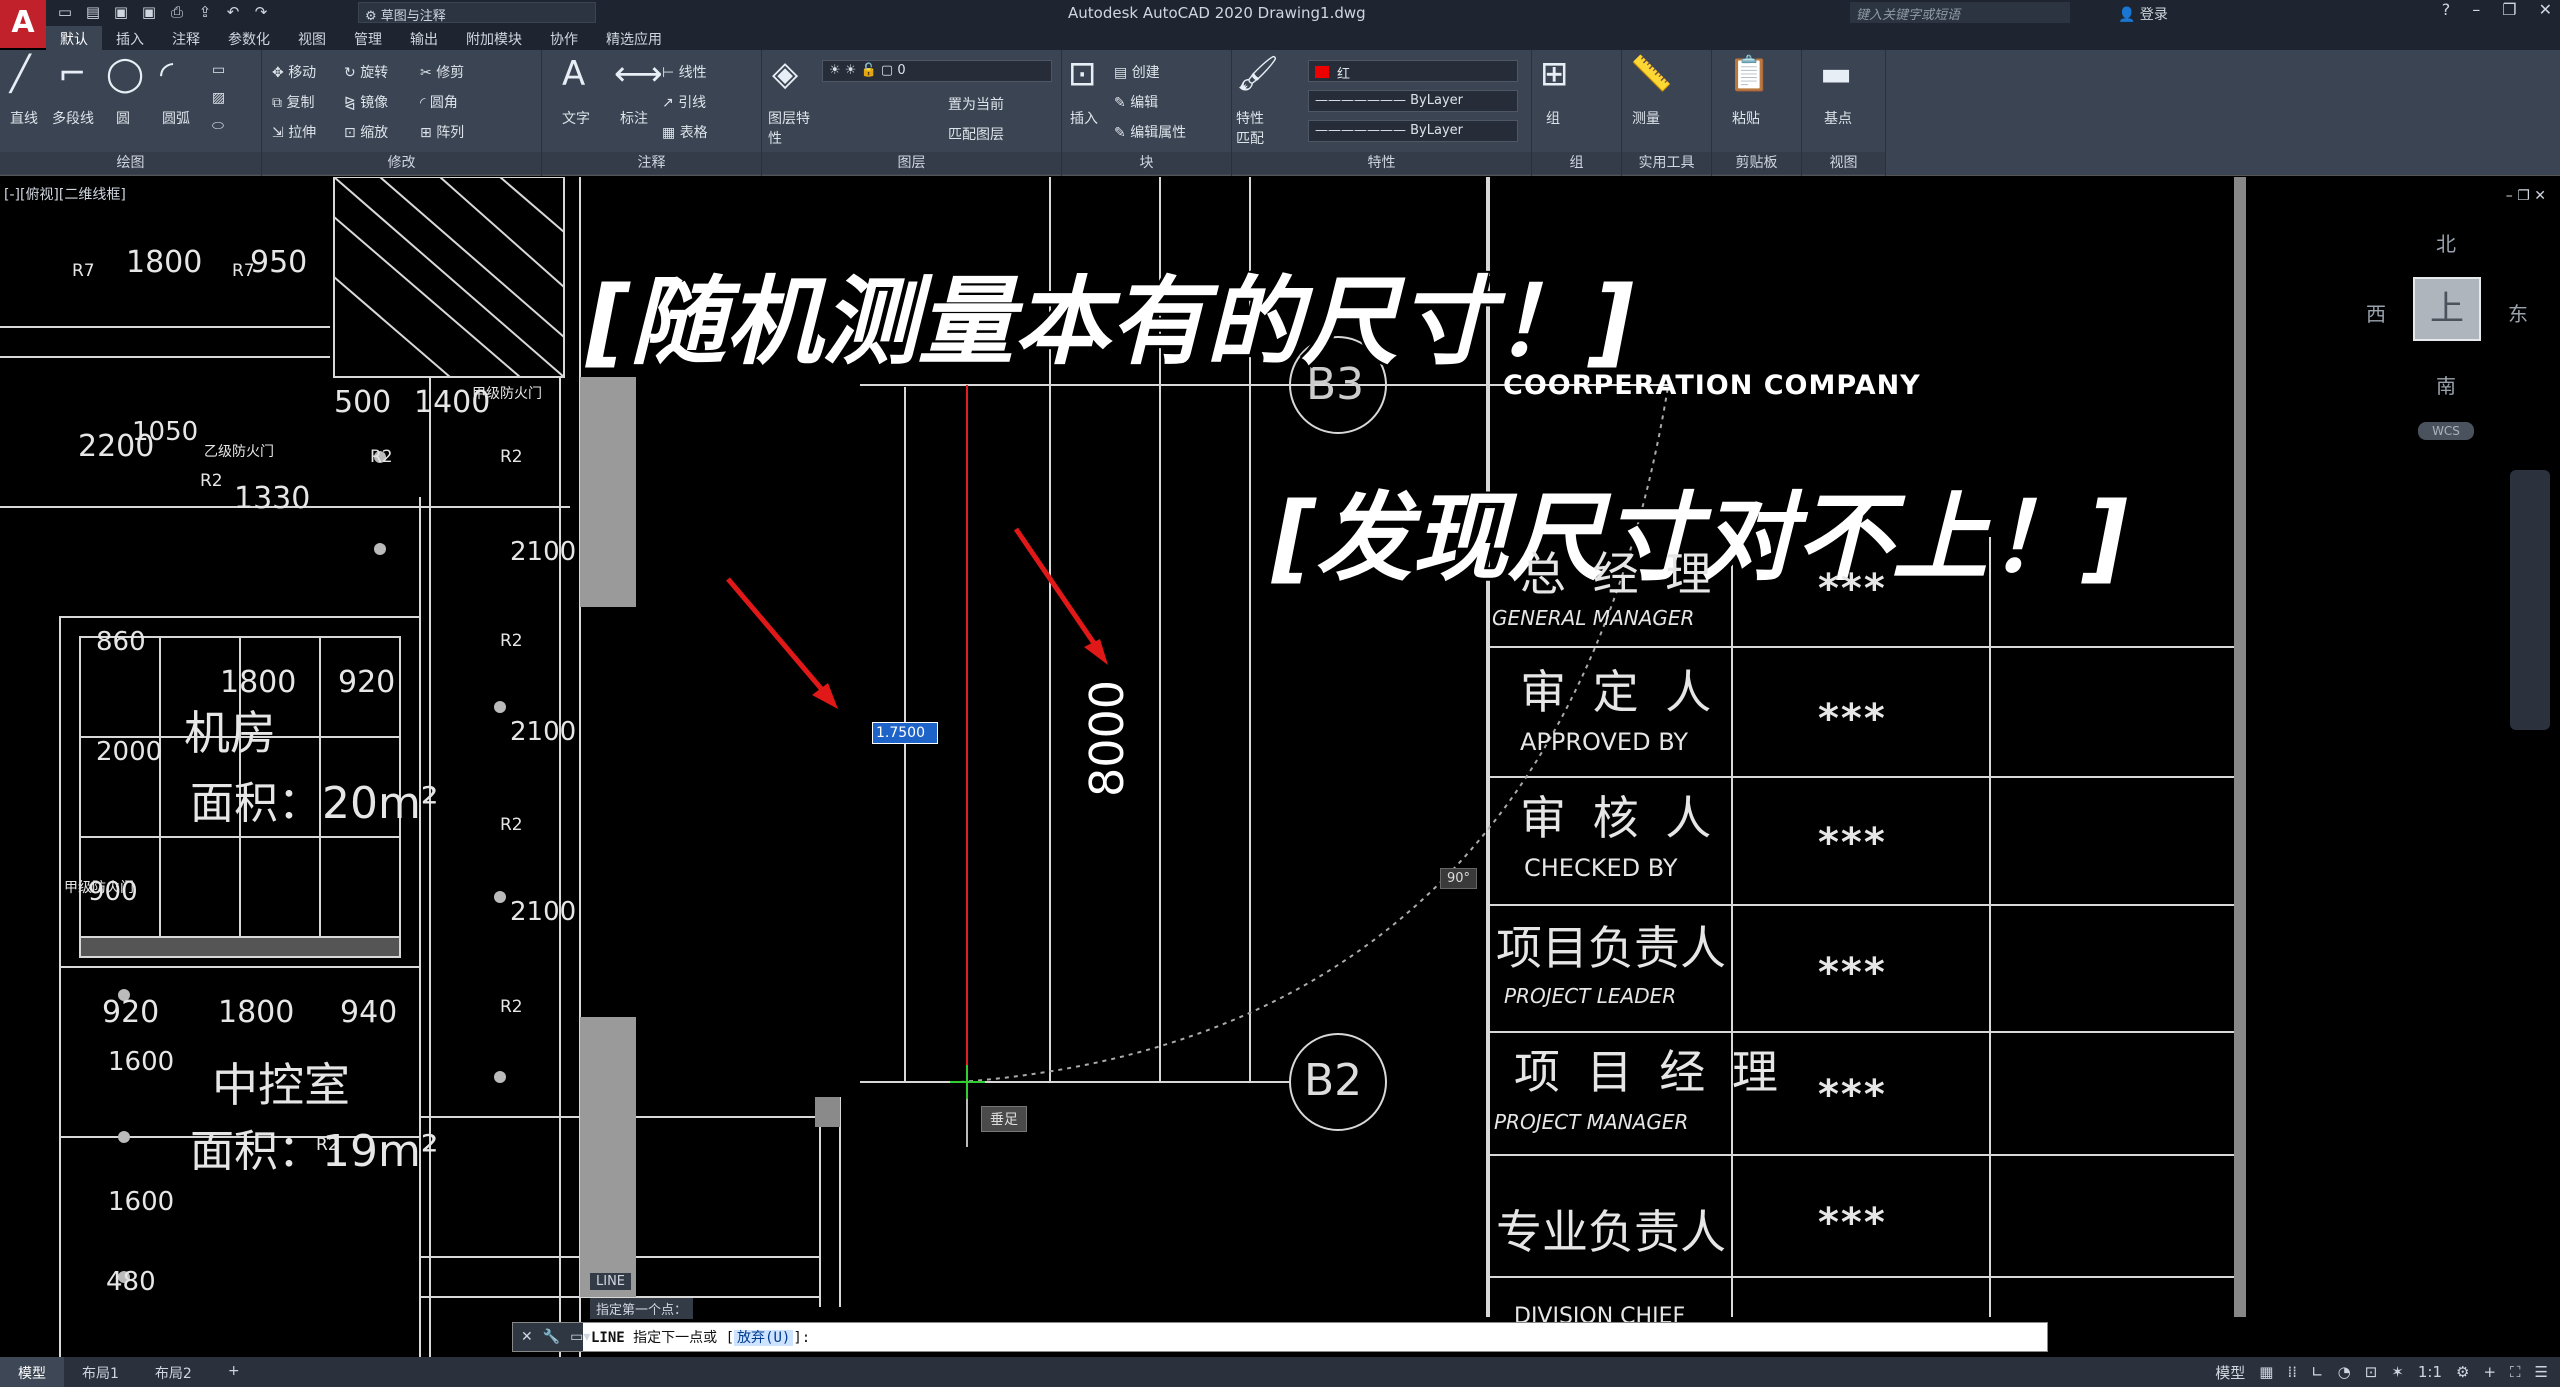  I want to click on polyline-button: 多段线, so click(73, 118).